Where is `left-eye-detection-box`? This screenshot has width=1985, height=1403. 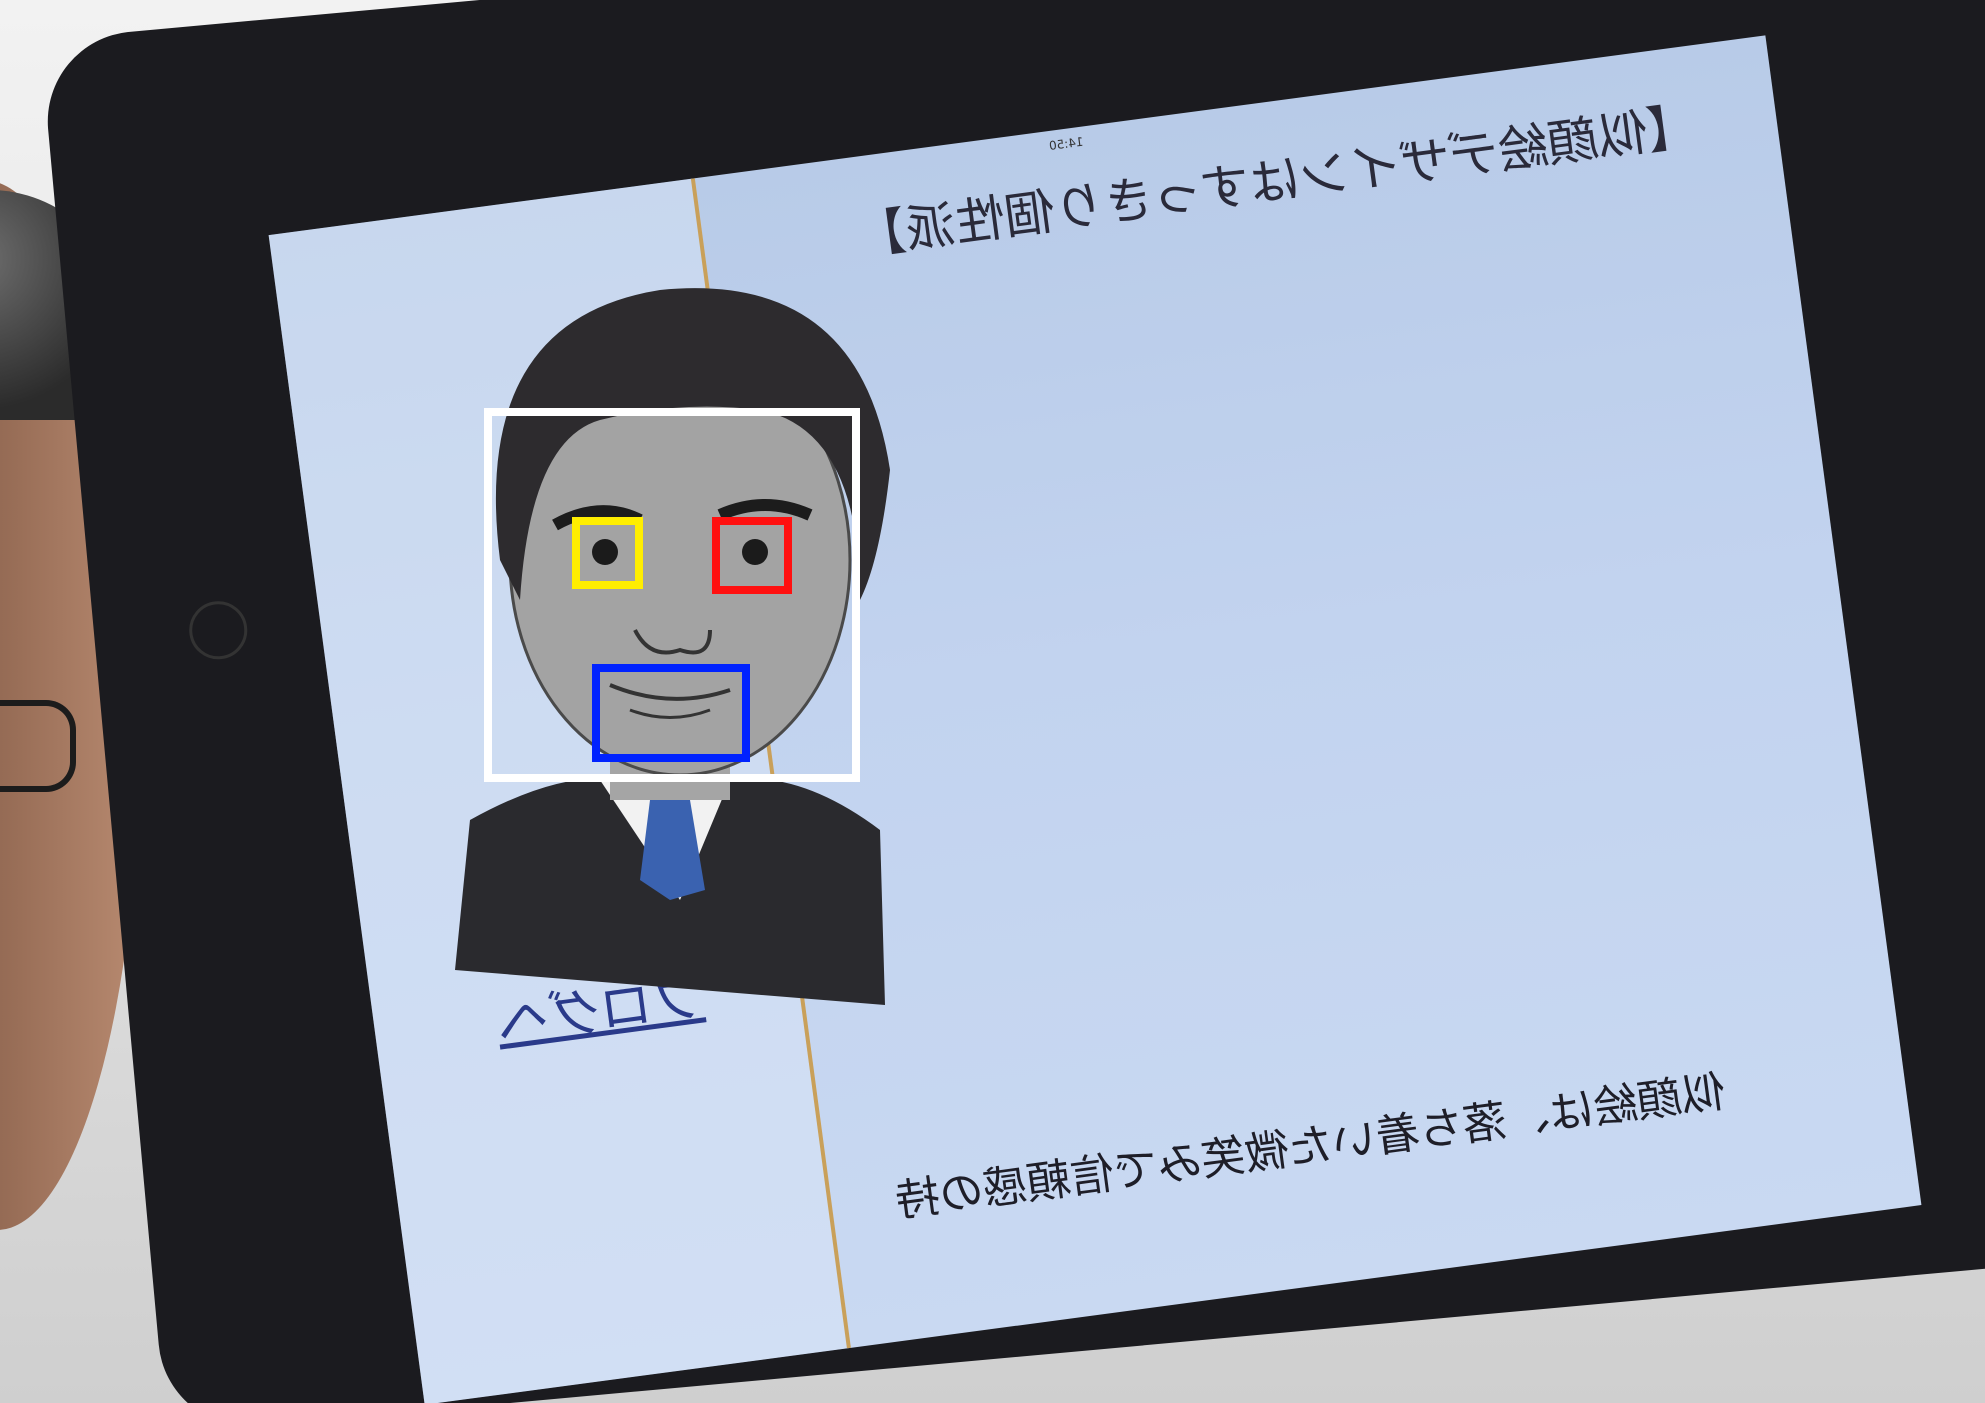 left-eye-detection-box is located at coordinates (607, 553).